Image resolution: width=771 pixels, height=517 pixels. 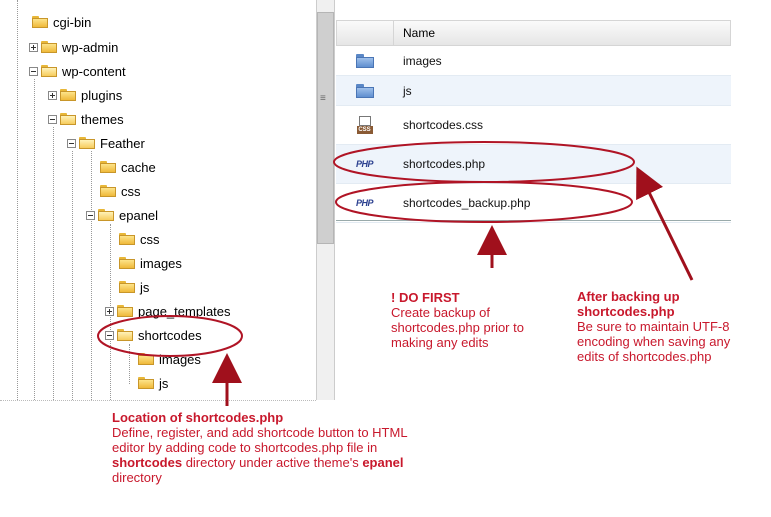 I want to click on tree-node-epanel: epanel, so click(x=122, y=215).